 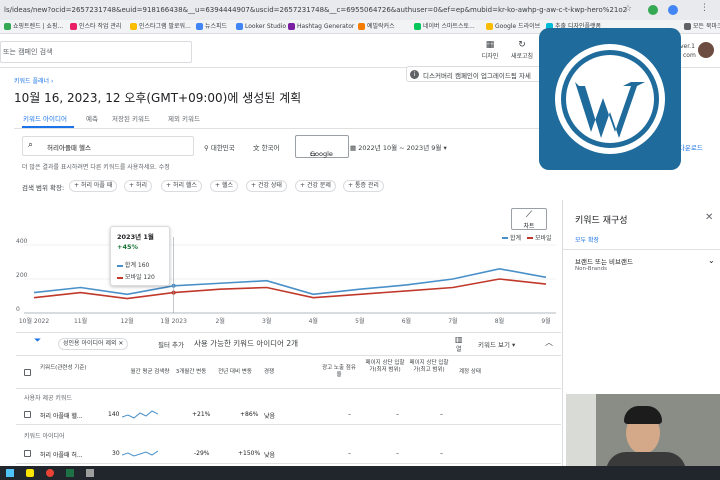 What do you see at coordinates (322, 146) in the screenshot?
I see `network-filter: ⚏ Google` at bounding box center [322, 146].